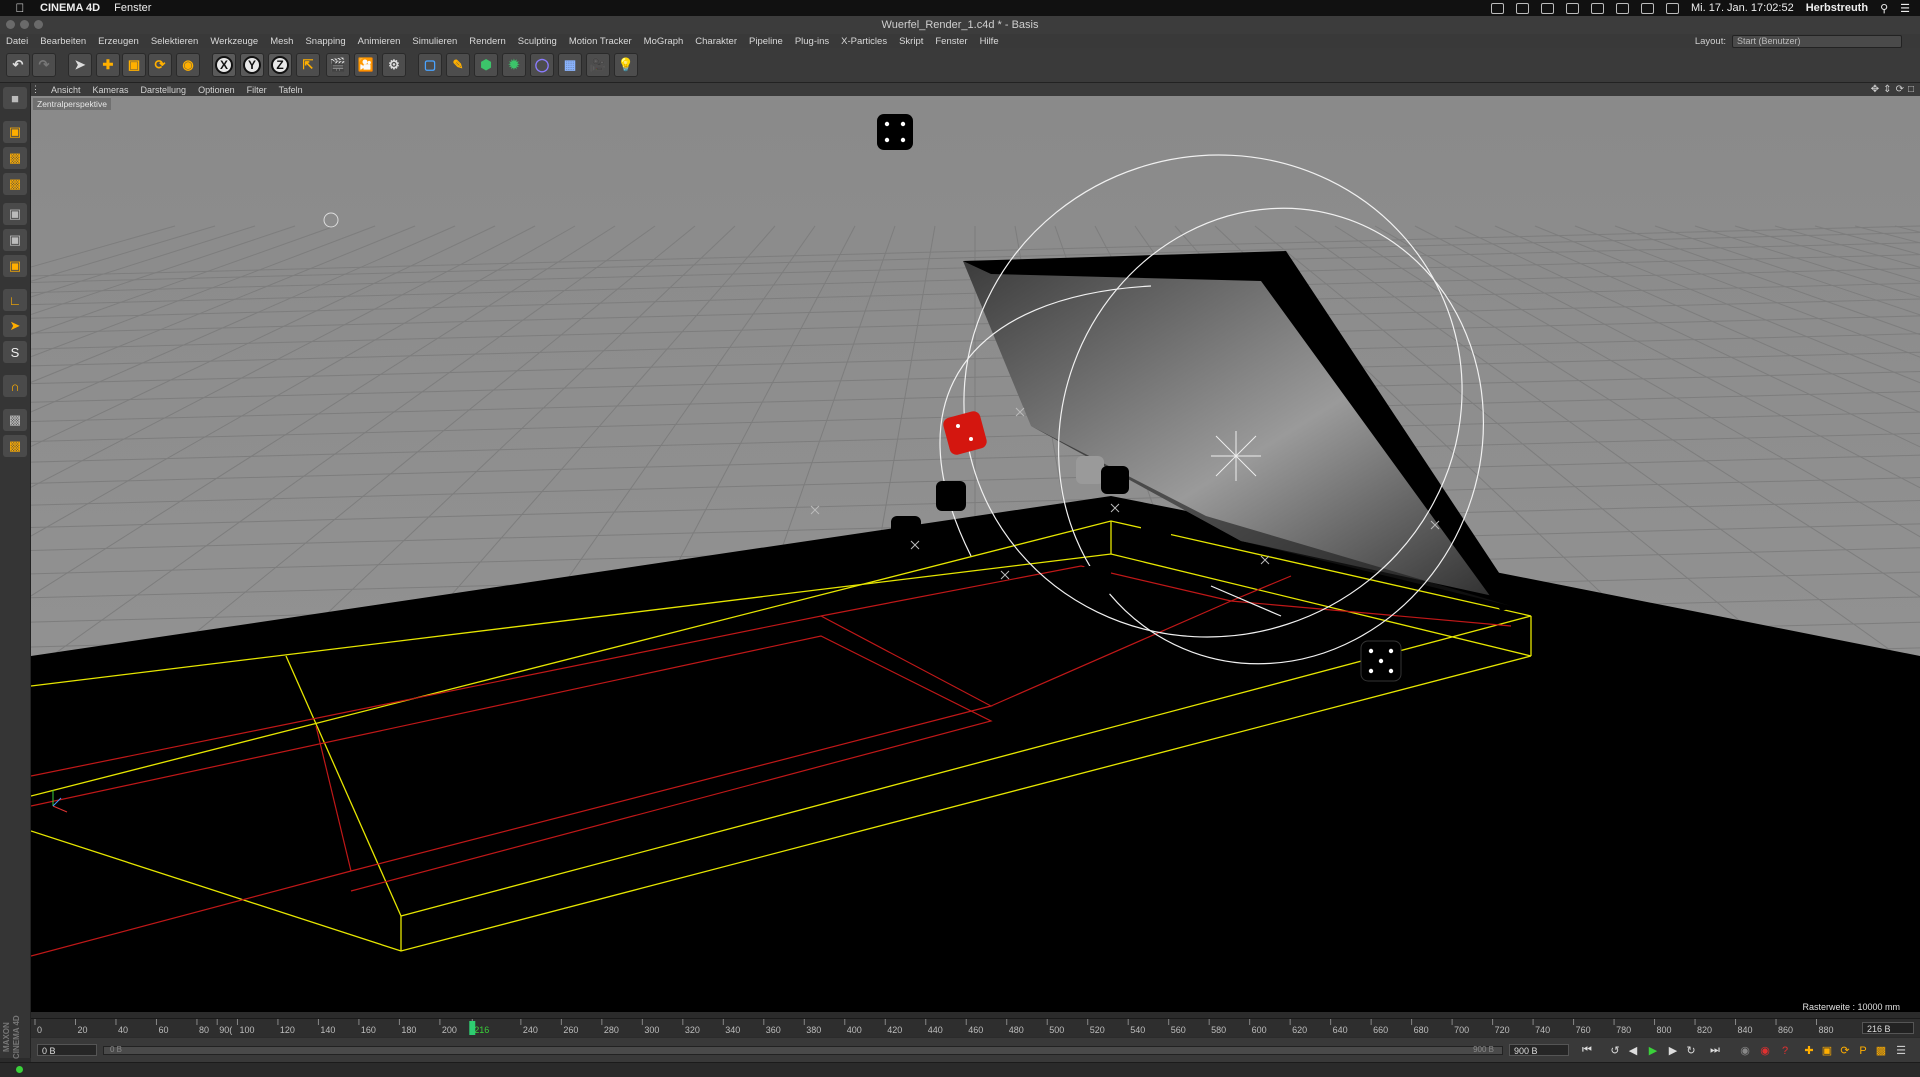  Describe the element at coordinates (600, 41) in the screenshot. I see `menu-motion-tracker: Motion Tracker` at that location.